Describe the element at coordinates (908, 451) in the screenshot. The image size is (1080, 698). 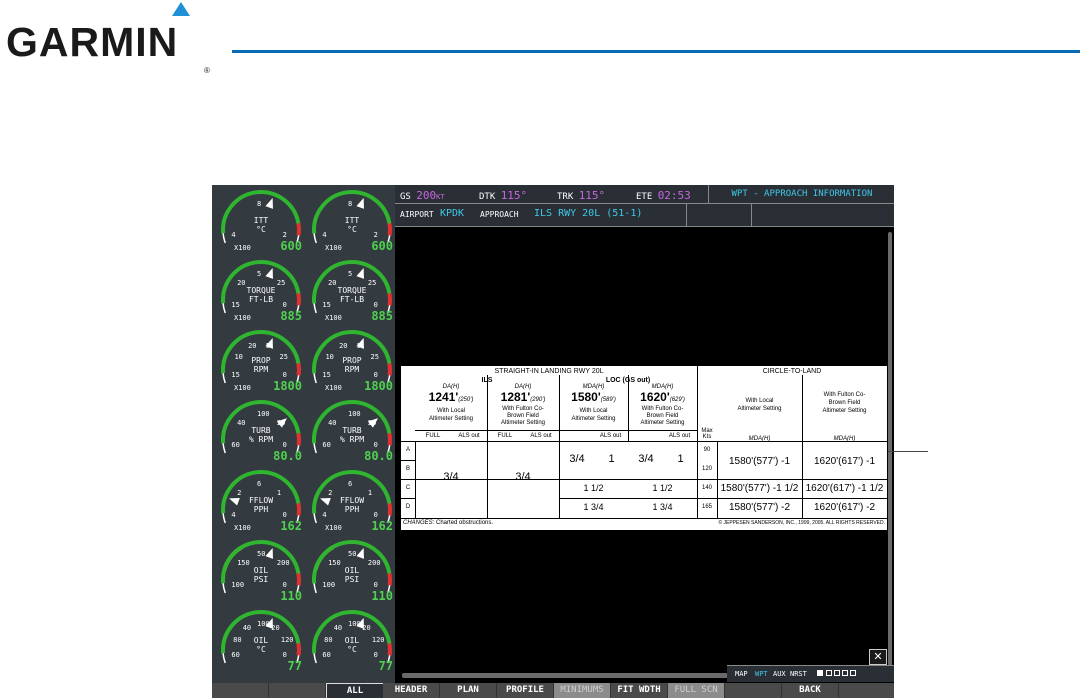
I see `callout-line` at that location.